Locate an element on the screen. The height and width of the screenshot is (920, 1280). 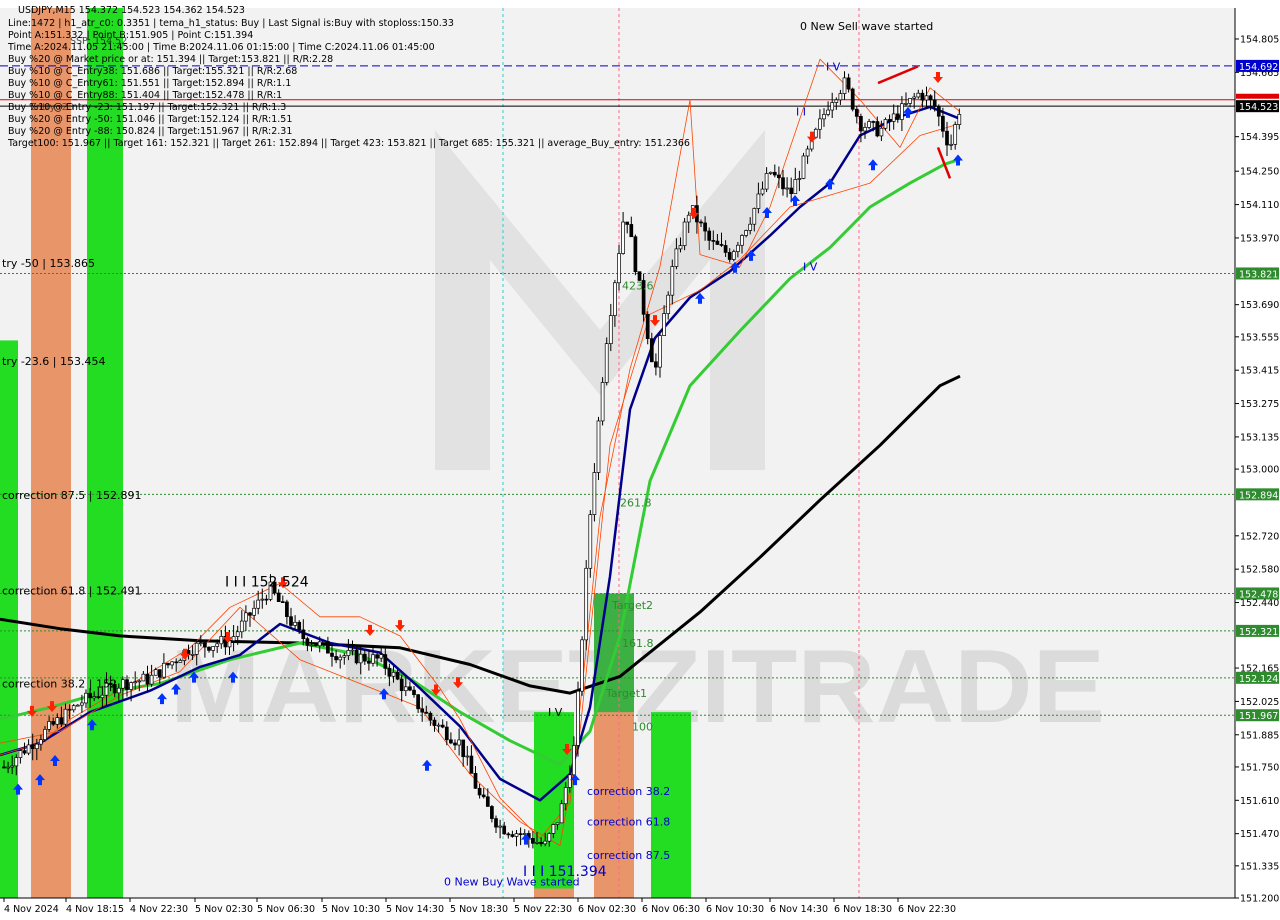
x-tick-label: 4 Nov 22:30 is located at coordinates (159, 909).